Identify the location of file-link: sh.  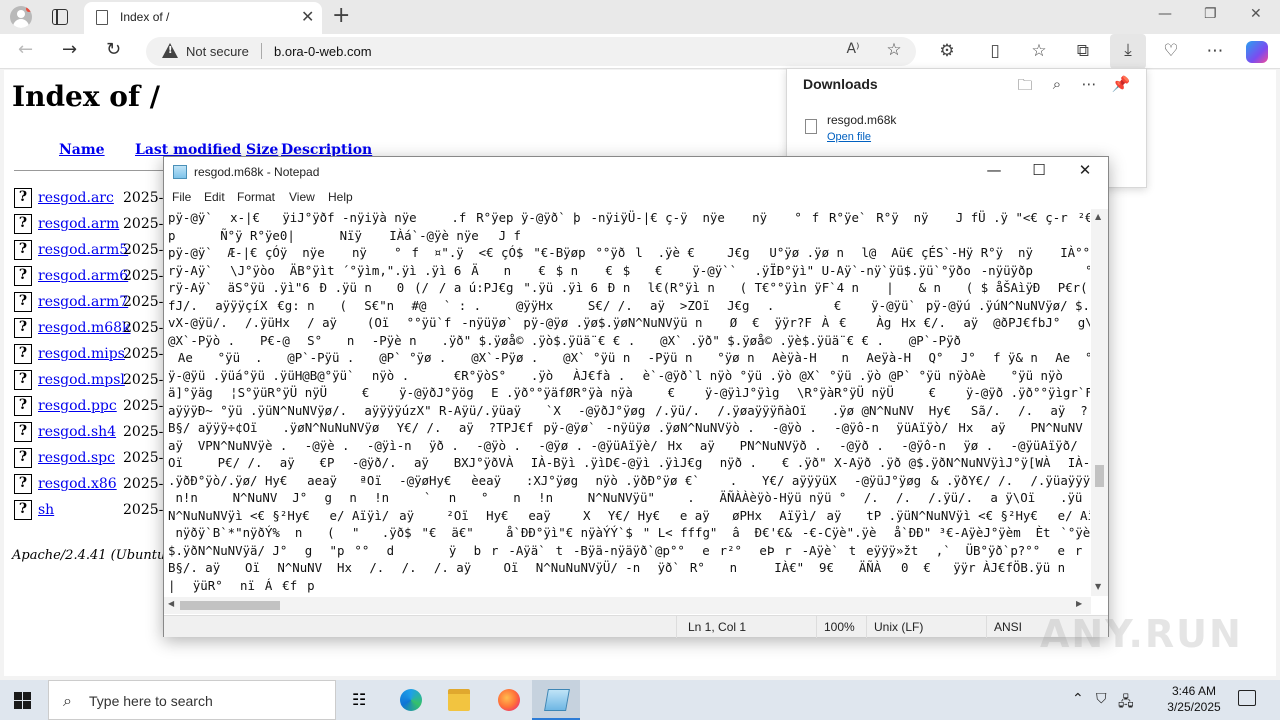
(46, 510).